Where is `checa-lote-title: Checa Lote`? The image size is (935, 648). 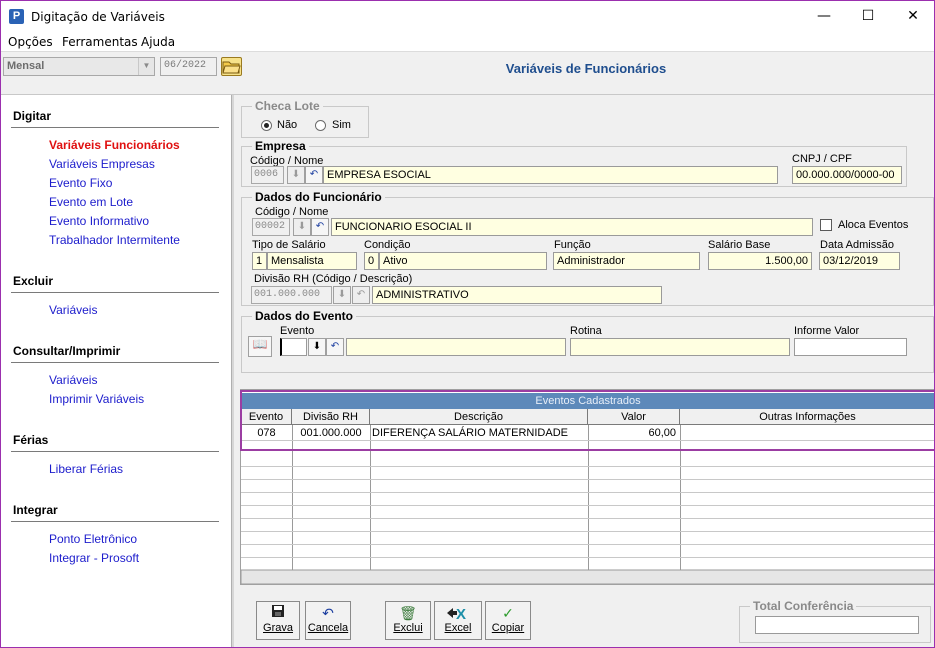
checa-lote-title: Checa Lote is located at coordinates (287, 106).